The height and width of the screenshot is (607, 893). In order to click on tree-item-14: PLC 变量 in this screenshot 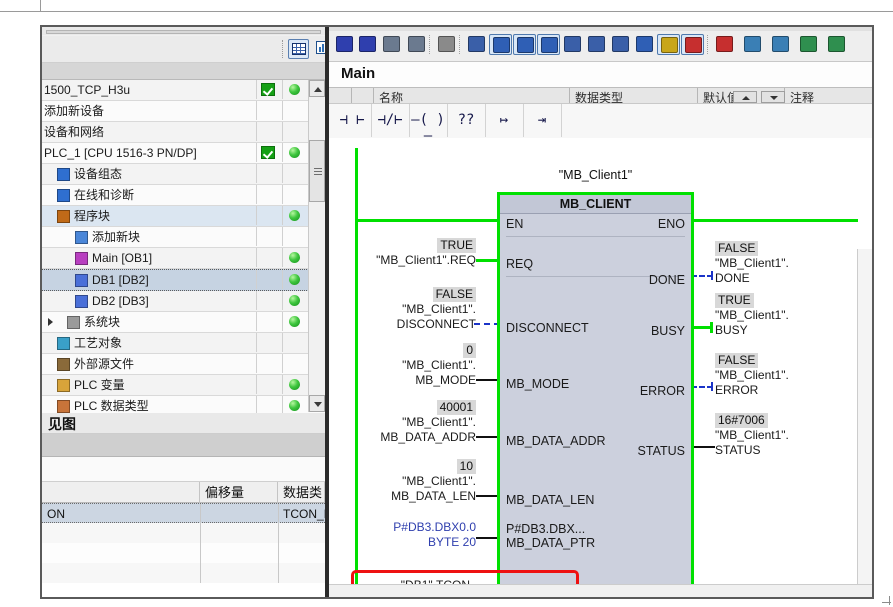, I will do `click(183, 385)`.